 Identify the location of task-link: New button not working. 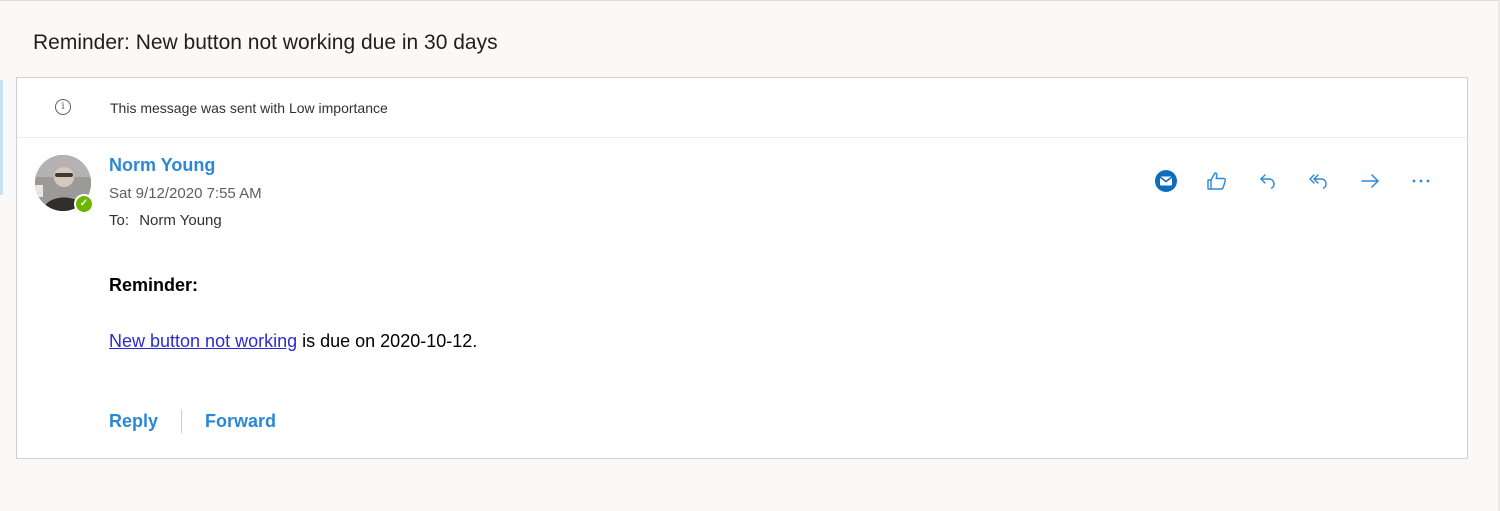
(203, 341).